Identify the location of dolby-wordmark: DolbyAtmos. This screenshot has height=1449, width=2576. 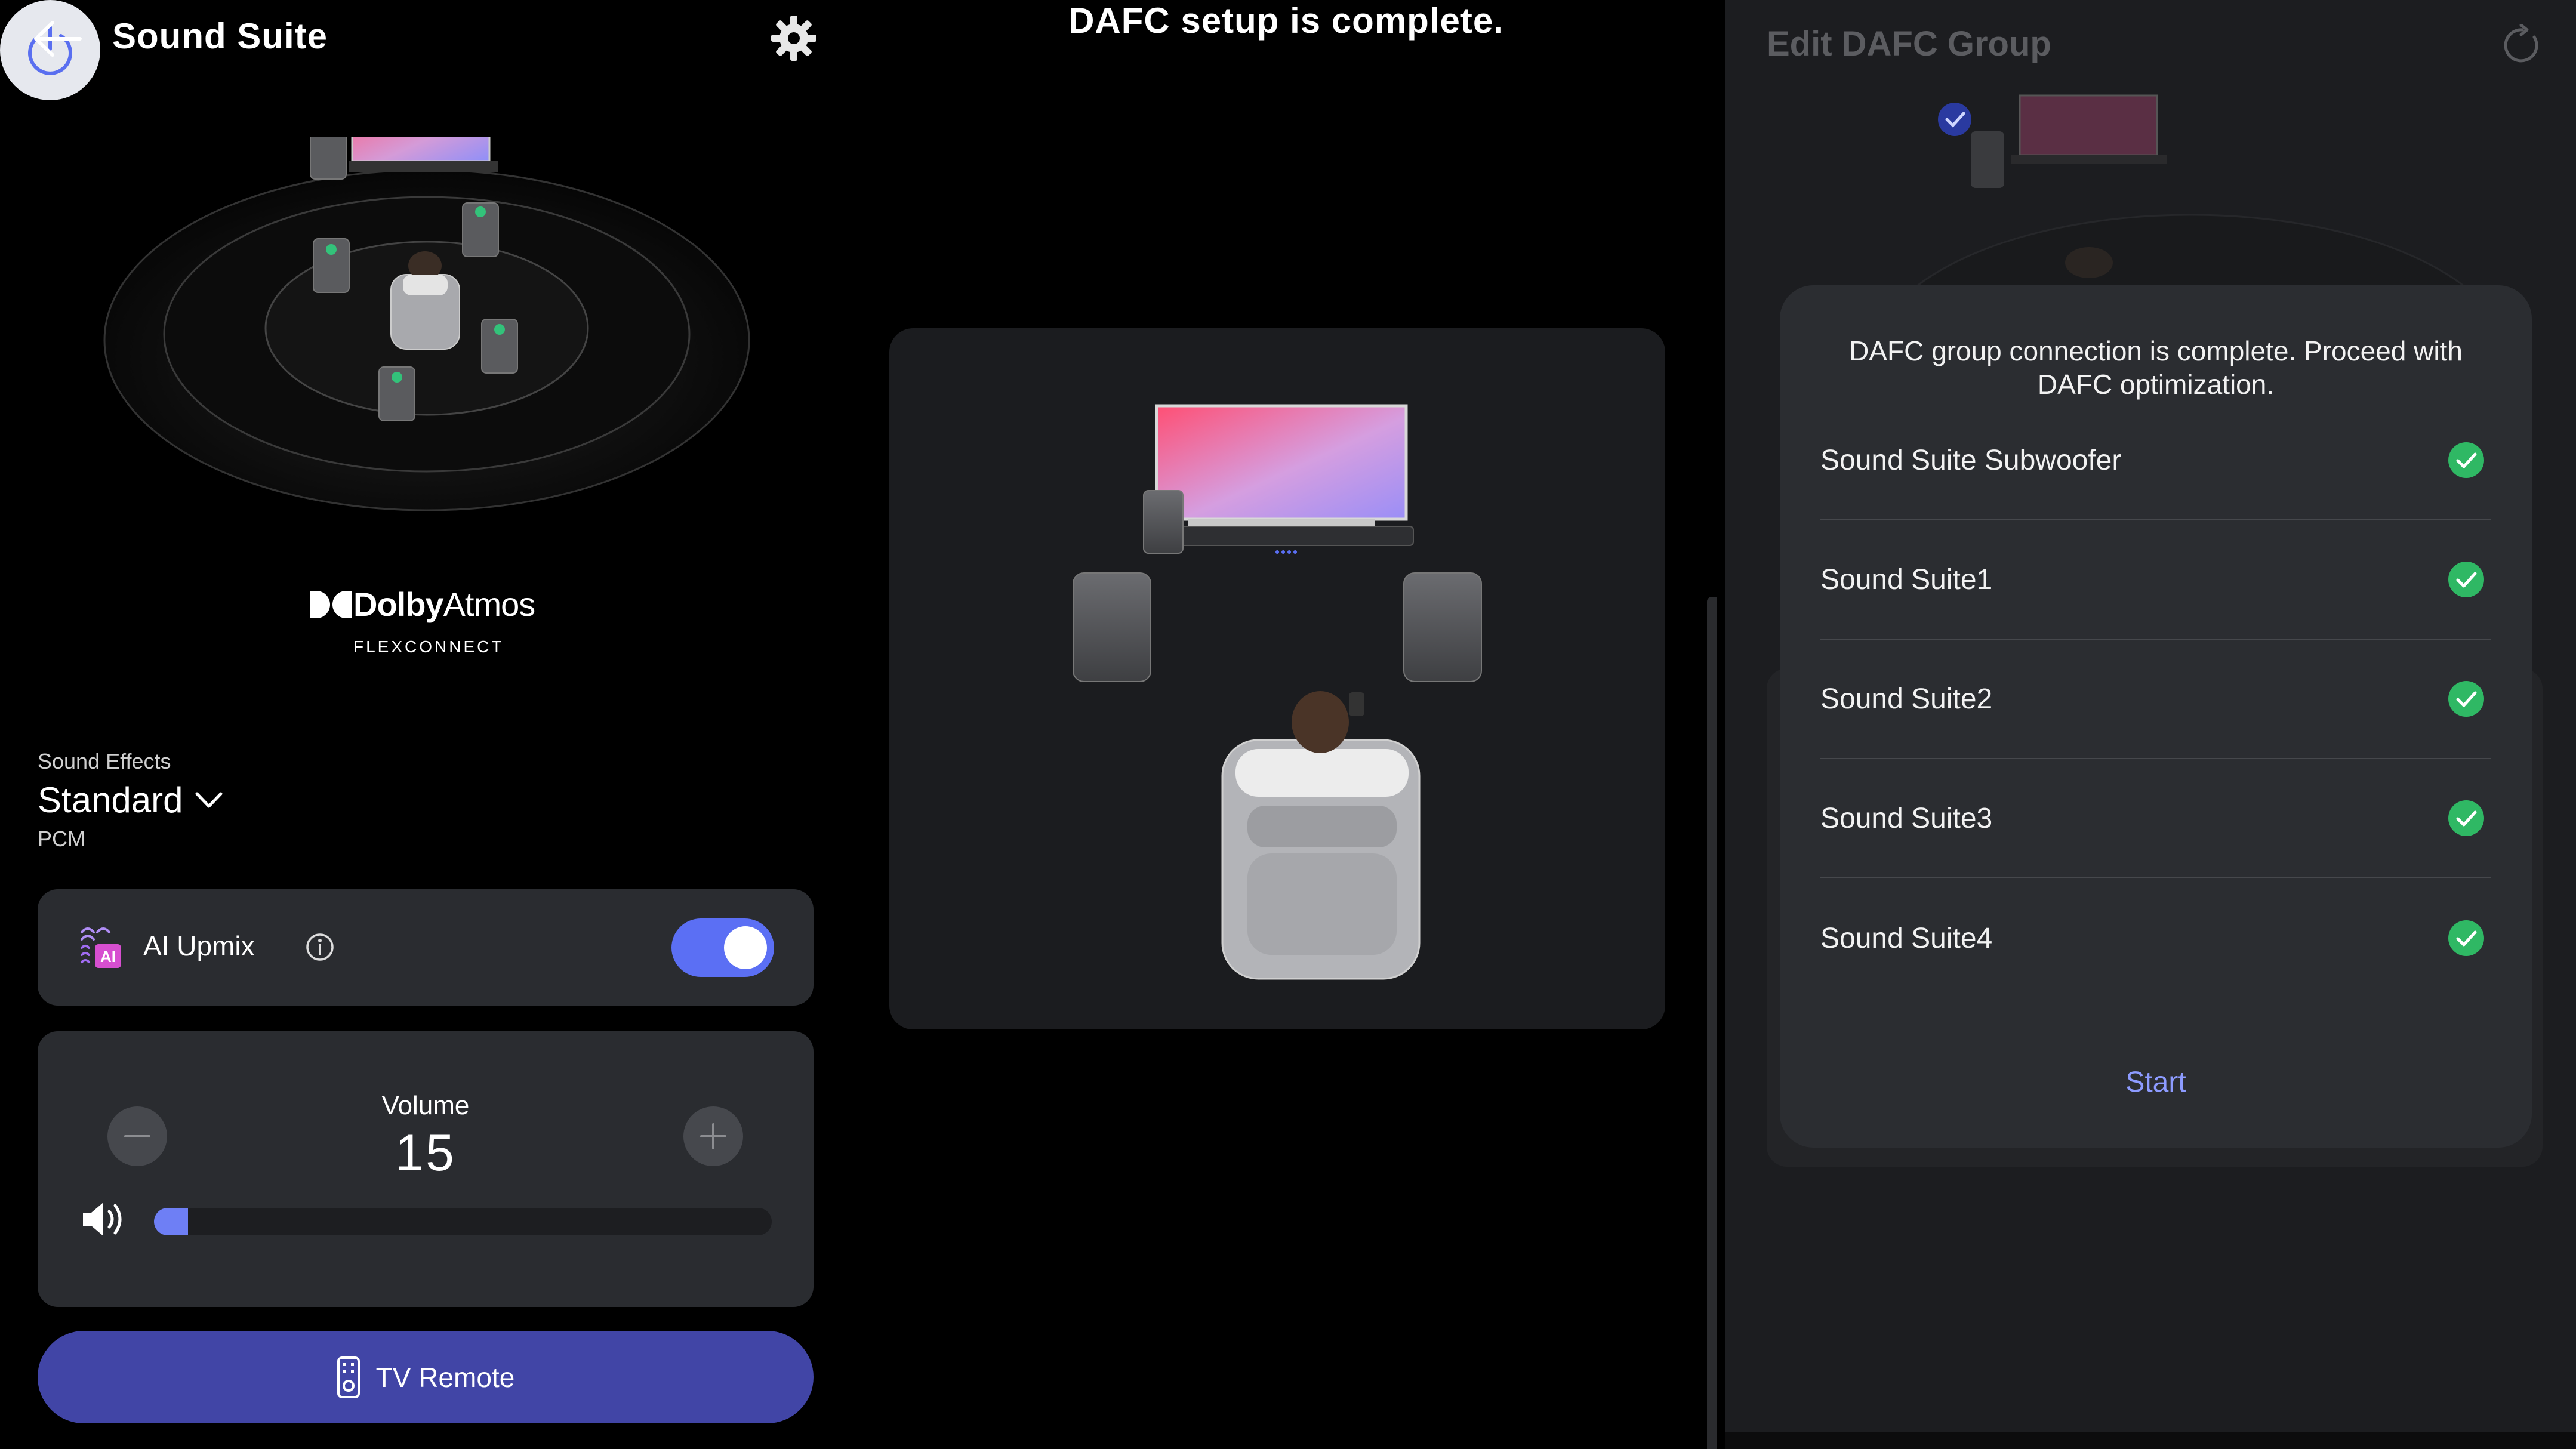
(444, 604).